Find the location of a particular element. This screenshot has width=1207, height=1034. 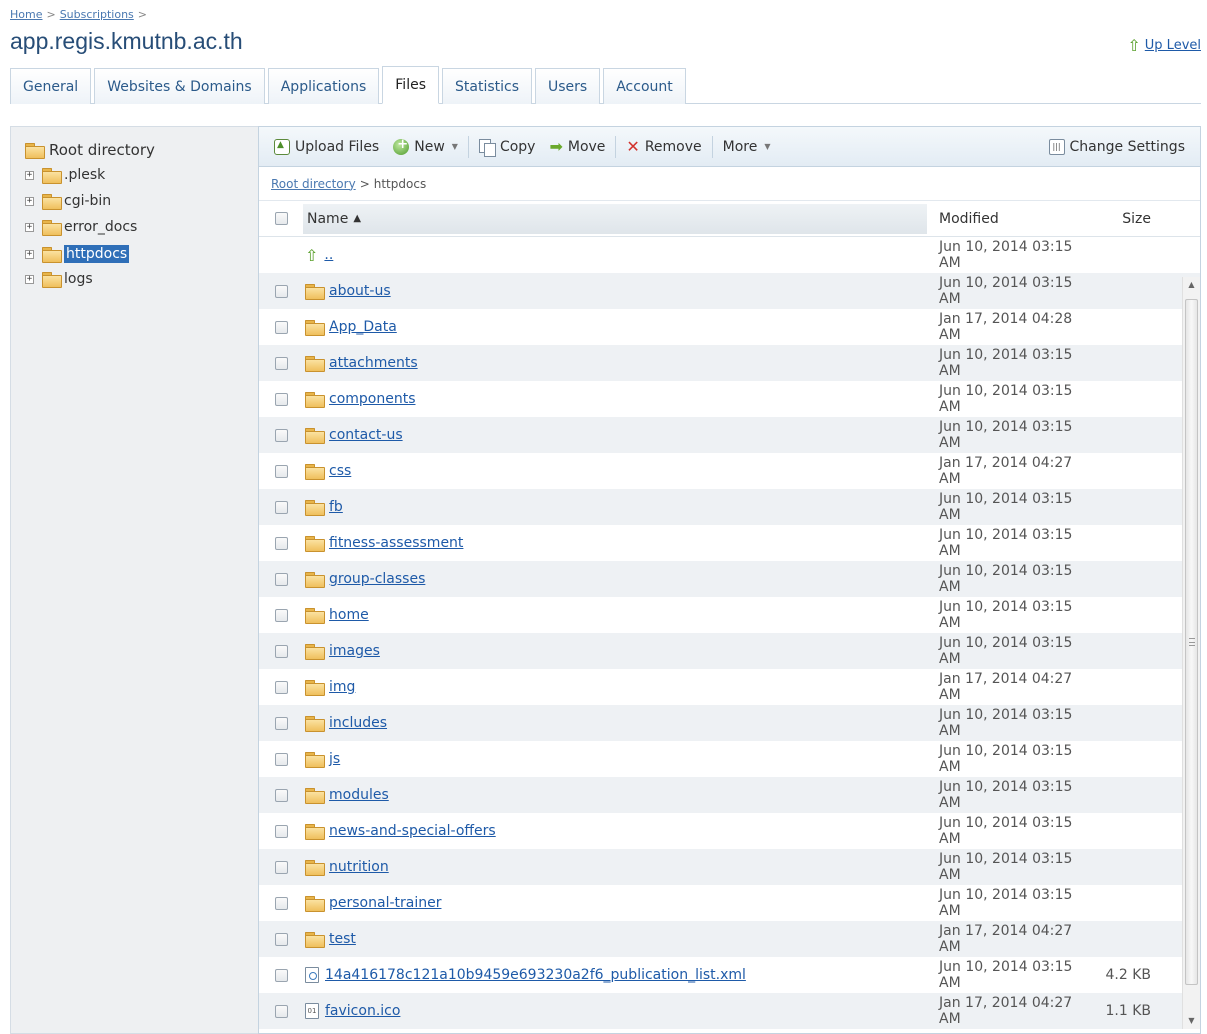

file-name-link: fb is located at coordinates (336, 507).